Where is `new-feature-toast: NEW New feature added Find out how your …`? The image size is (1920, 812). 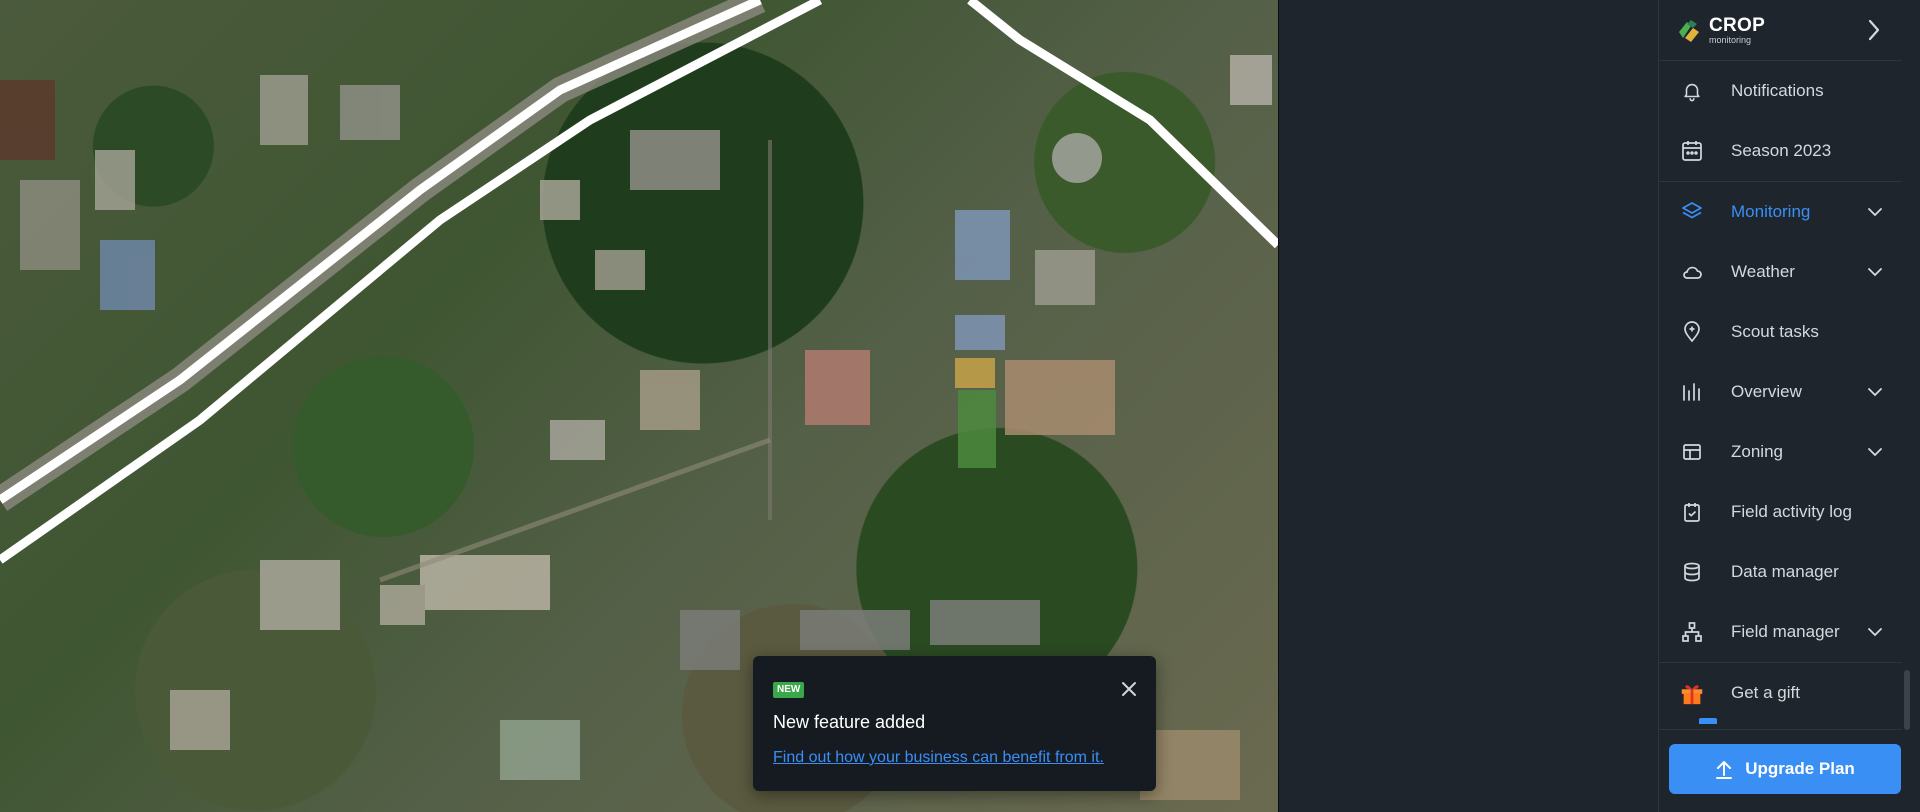 new-feature-toast: NEW New feature added Find out how your … is located at coordinates (954, 723).